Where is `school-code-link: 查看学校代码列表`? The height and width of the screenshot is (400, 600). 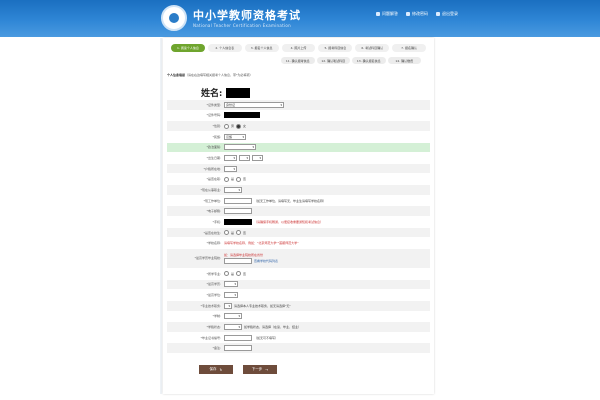 school-code-link: 查看学校代码列表 is located at coordinates (266, 261).